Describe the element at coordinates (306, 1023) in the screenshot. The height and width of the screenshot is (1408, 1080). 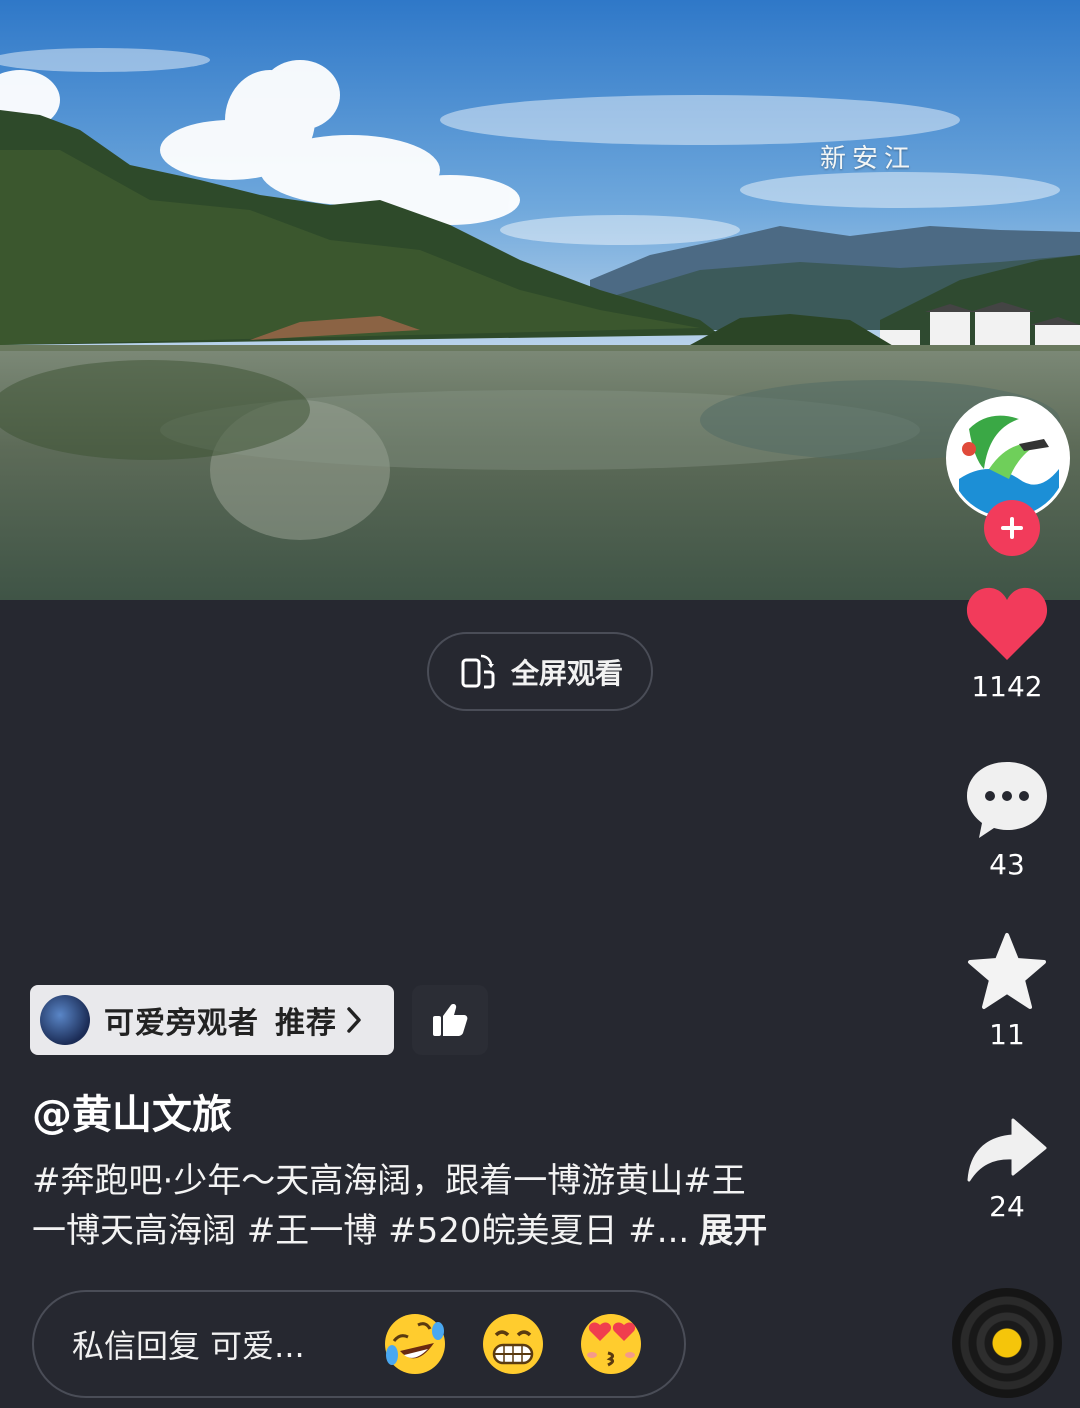
I see `recommend-label: 推荐` at that location.